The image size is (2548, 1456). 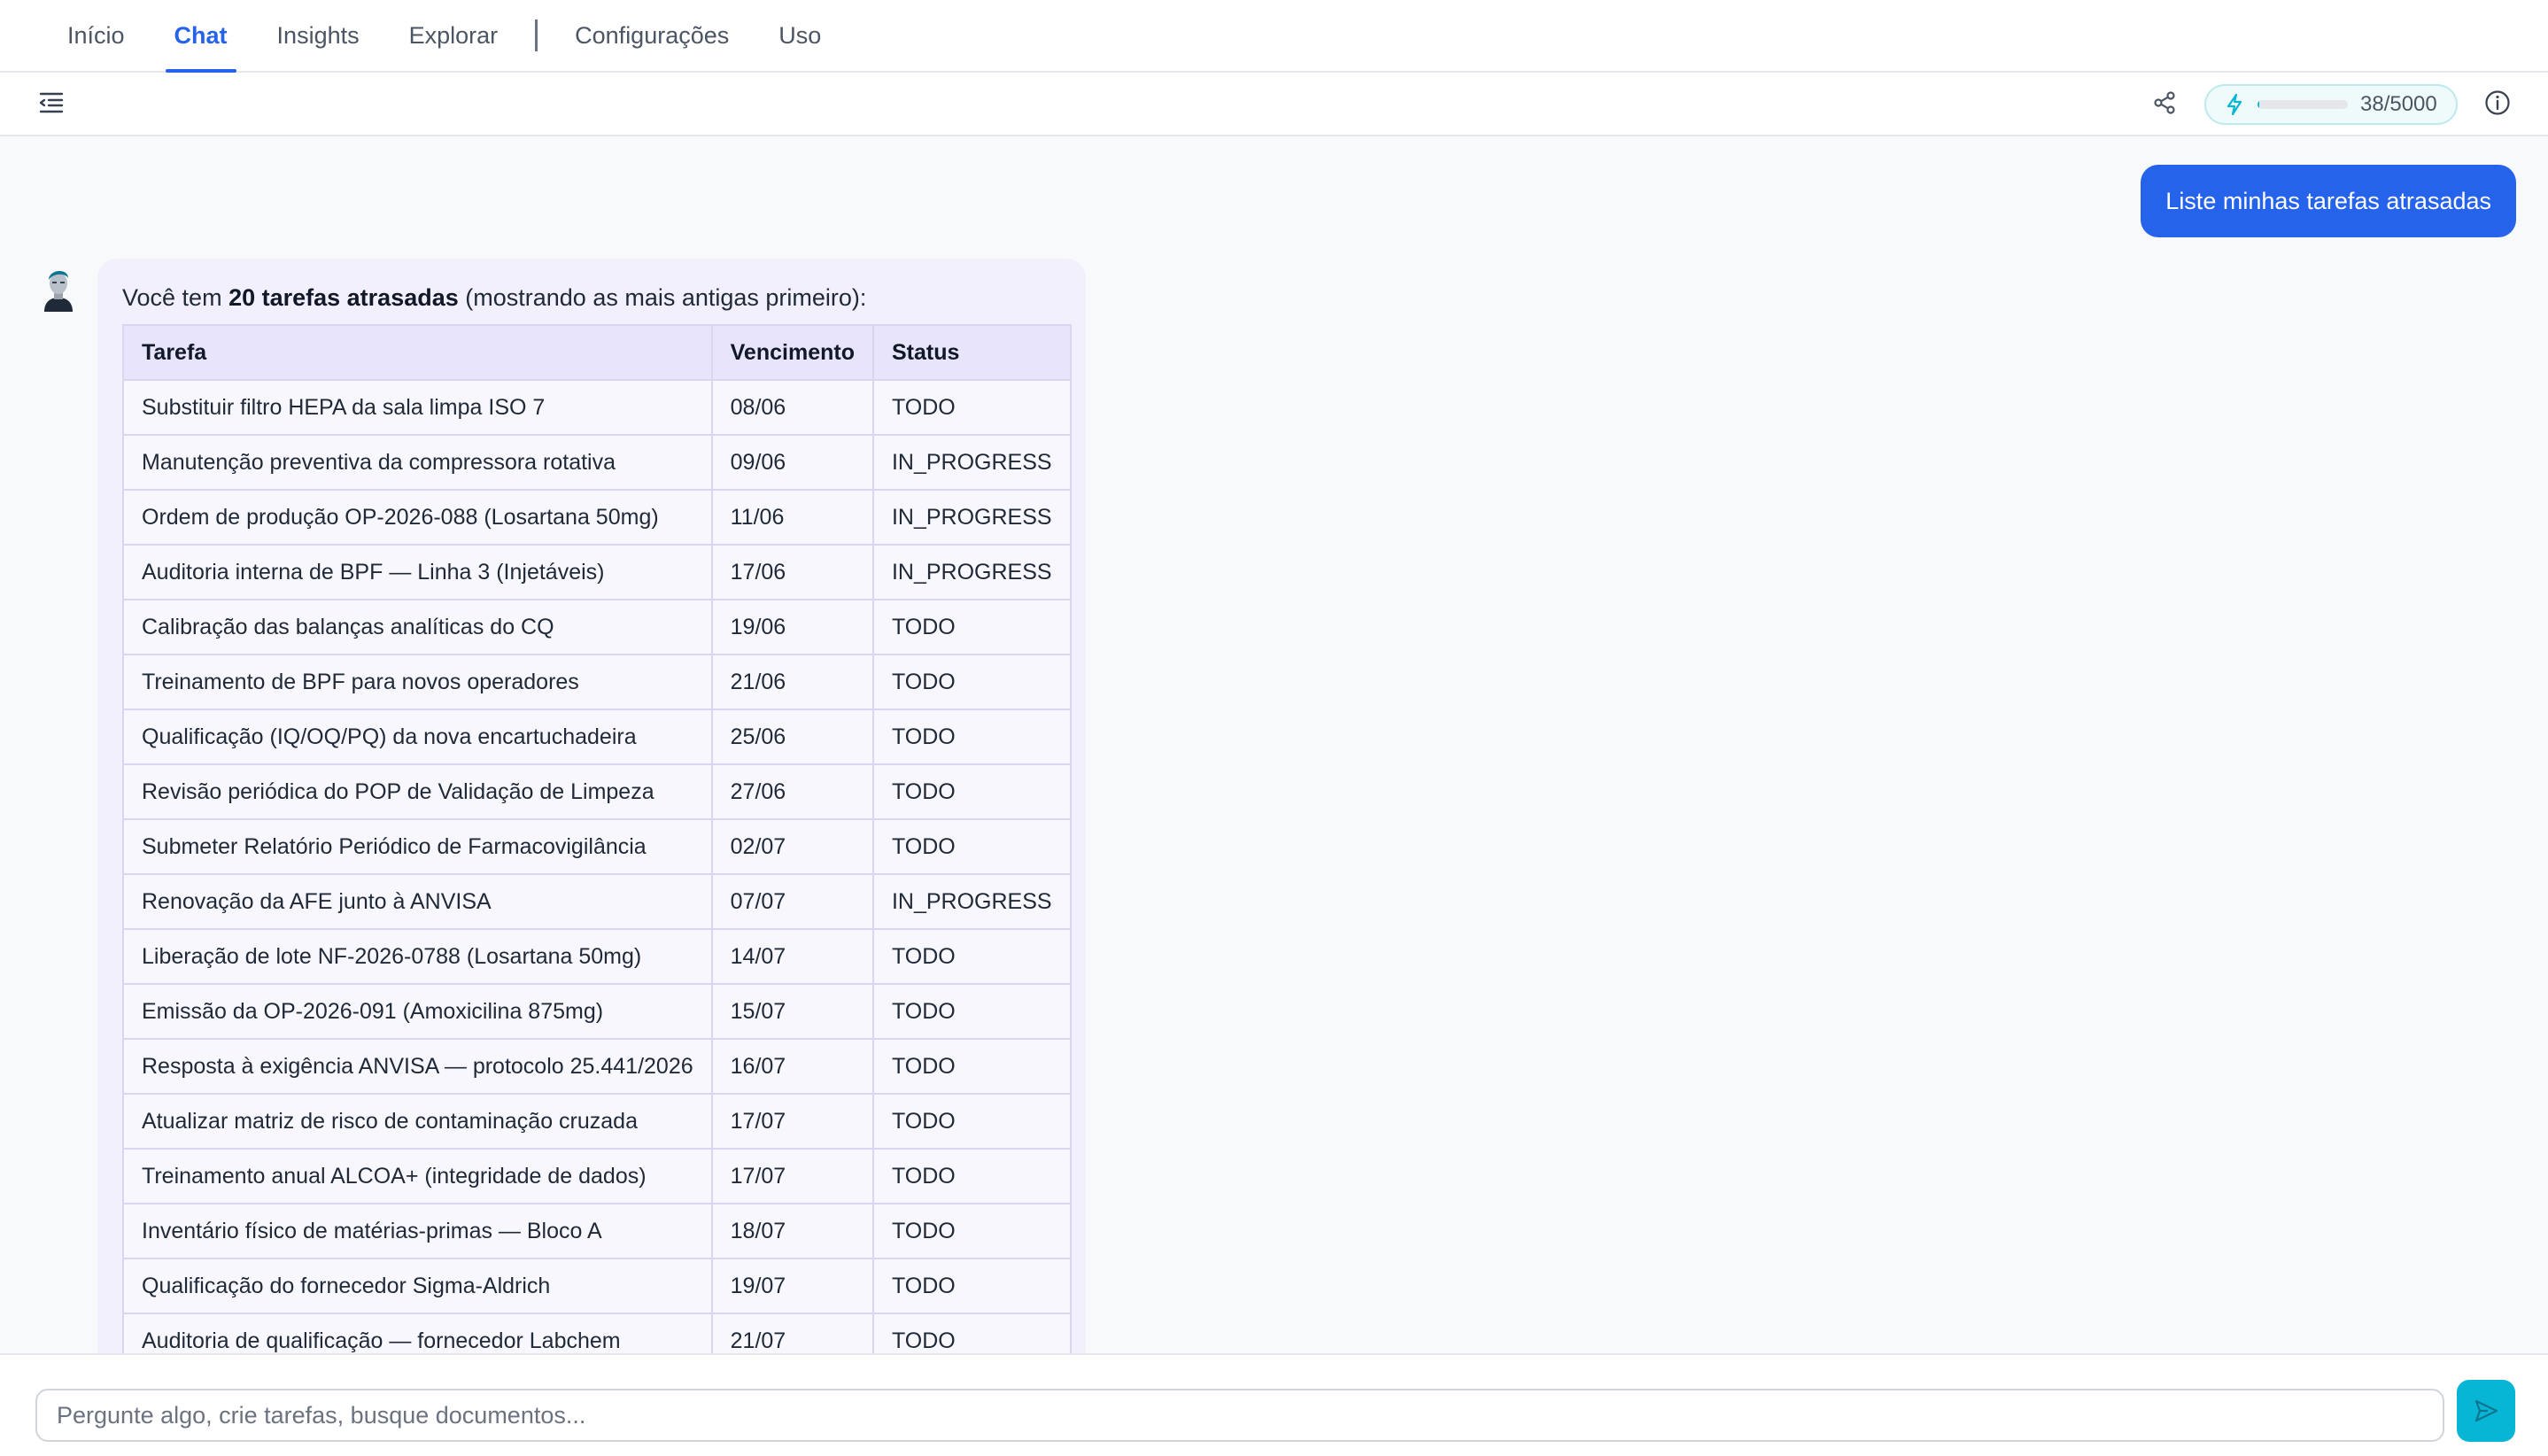 What do you see at coordinates (792, 901) in the screenshot?
I see `due-date-cell: 07/07` at bounding box center [792, 901].